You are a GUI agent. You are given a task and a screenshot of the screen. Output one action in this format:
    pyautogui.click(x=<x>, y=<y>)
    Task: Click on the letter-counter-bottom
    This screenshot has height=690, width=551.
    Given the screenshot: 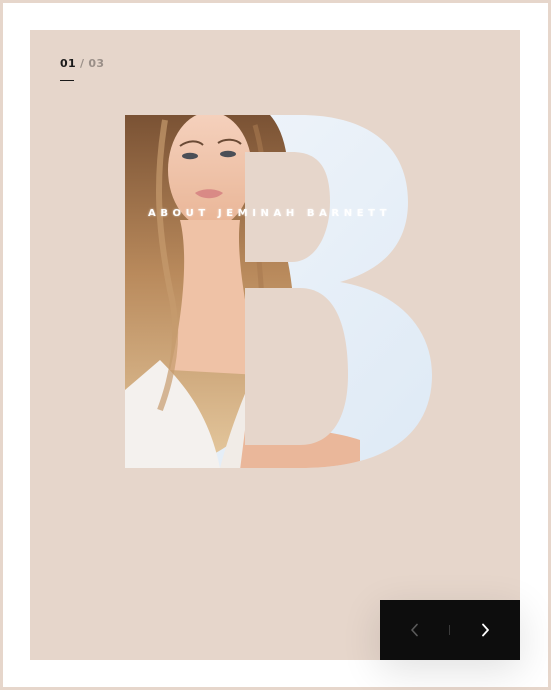 What is the action you would take?
    pyautogui.click(x=296, y=366)
    